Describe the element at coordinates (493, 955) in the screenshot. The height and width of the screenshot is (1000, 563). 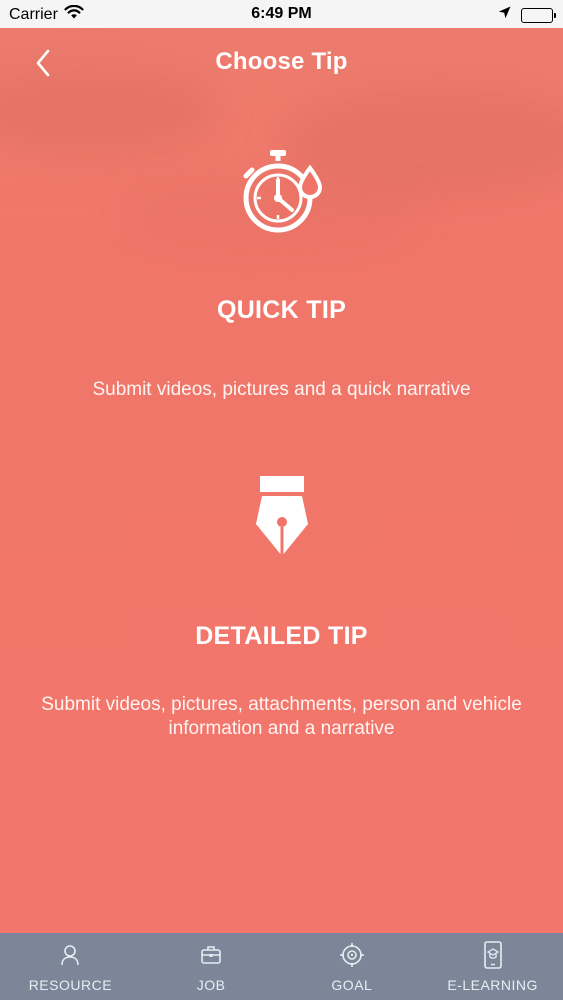
I see `tablet-graduation-icon` at that location.